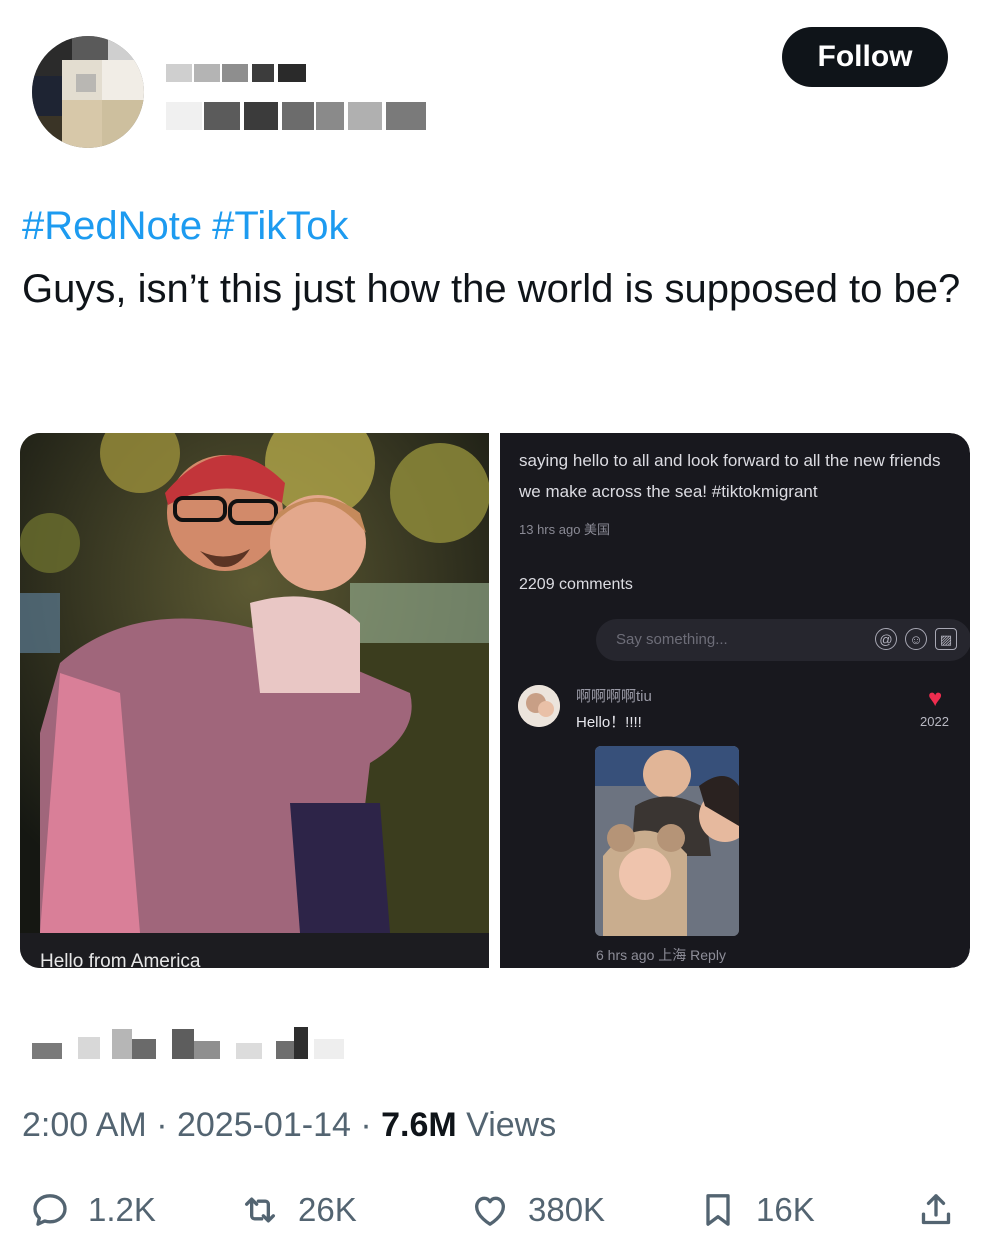 This screenshot has width=986, height=1252. I want to click on avatar, so click(88, 92).